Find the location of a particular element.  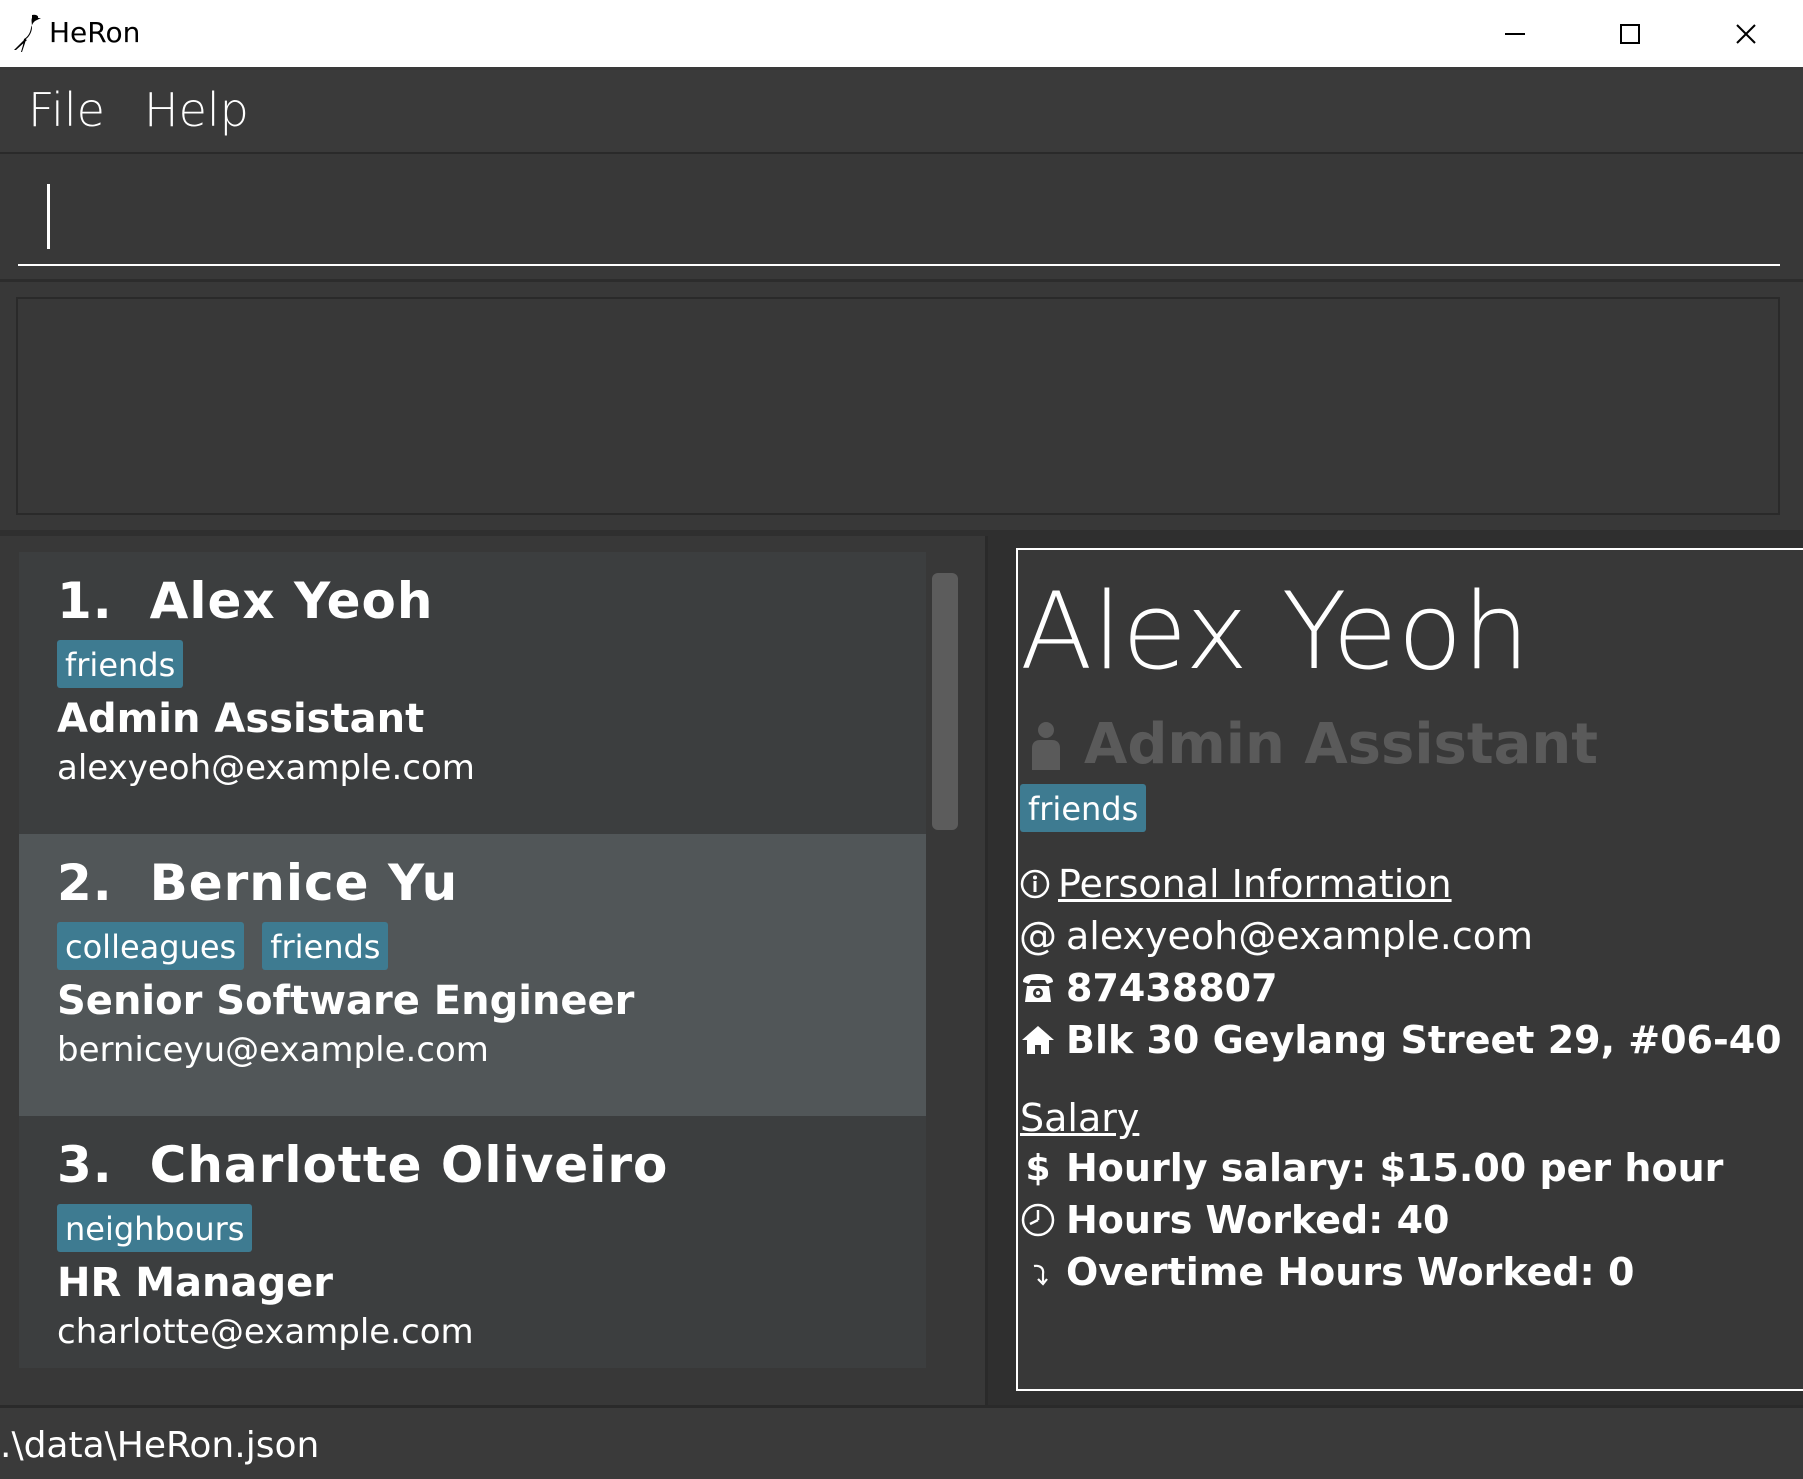

detail-role-row: Admin Assistant is located at coordinates (1312, 744).